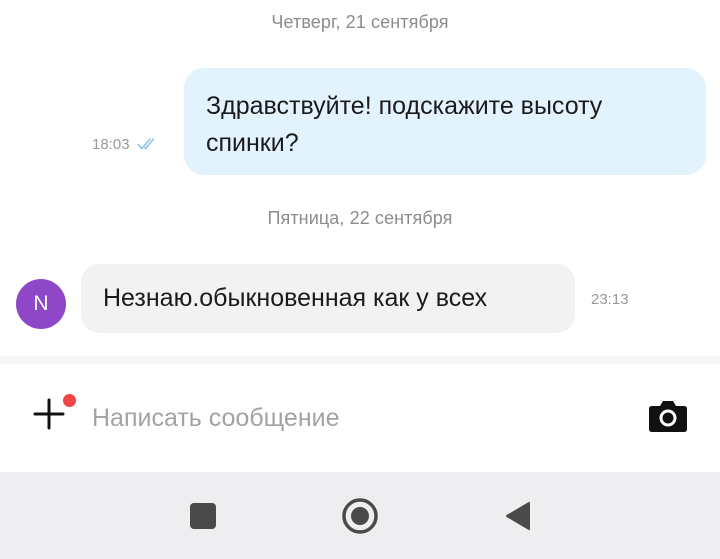 The image size is (720, 559). What do you see at coordinates (203, 516) in the screenshot?
I see `recent-apps-icon` at bounding box center [203, 516].